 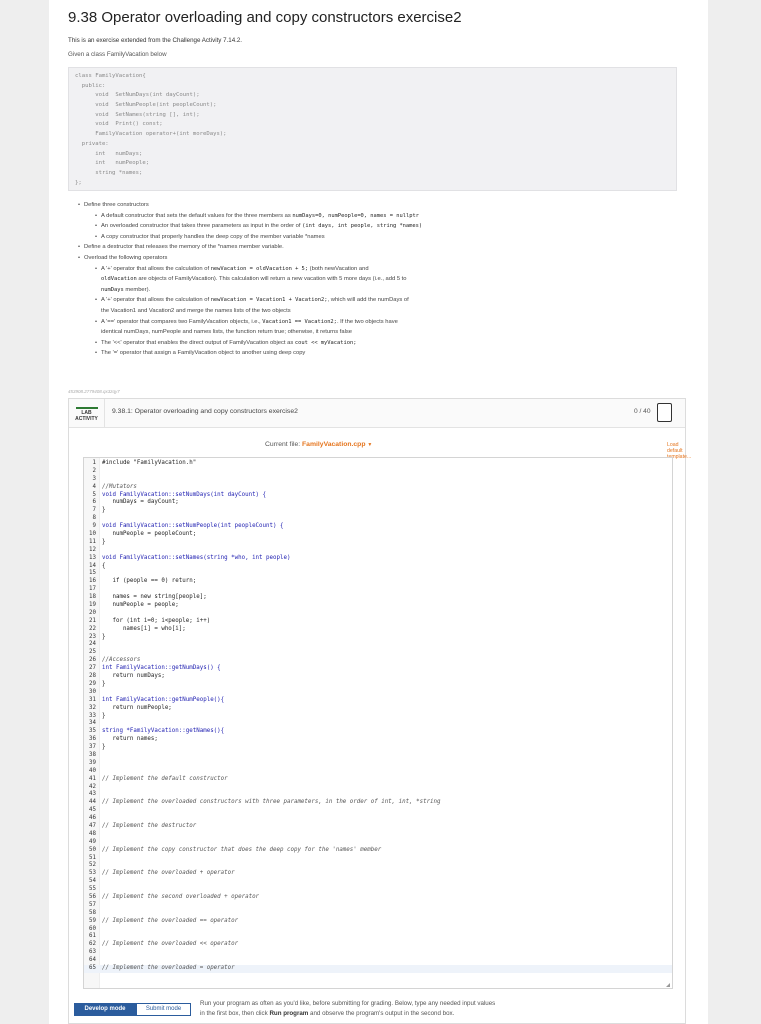 What do you see at coordinates (163, 732) in the screenshot?
I see `code-text: string *FamilyVacation::getNames(){` at bounding box center [163, 732].